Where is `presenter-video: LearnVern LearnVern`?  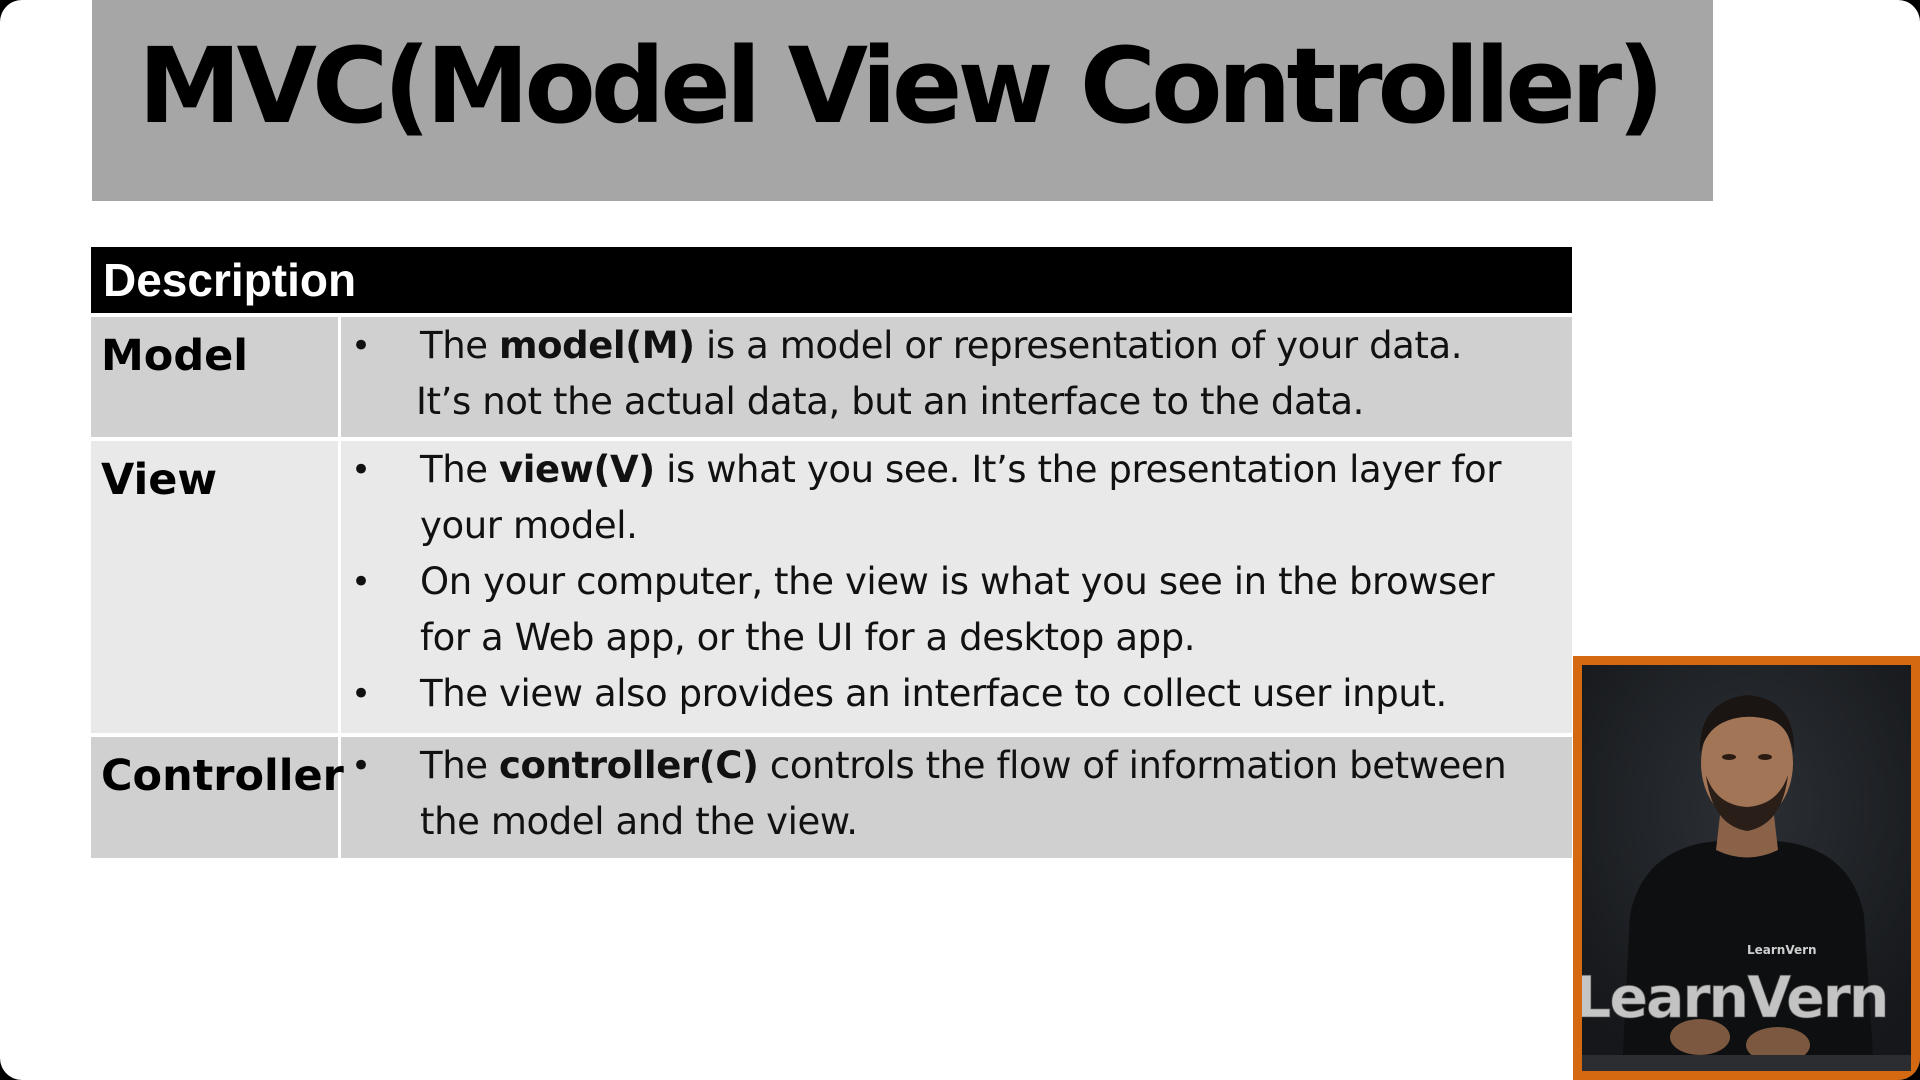
presenter-video: LearnVern LearnVern is located at coordinates (1746, 868).